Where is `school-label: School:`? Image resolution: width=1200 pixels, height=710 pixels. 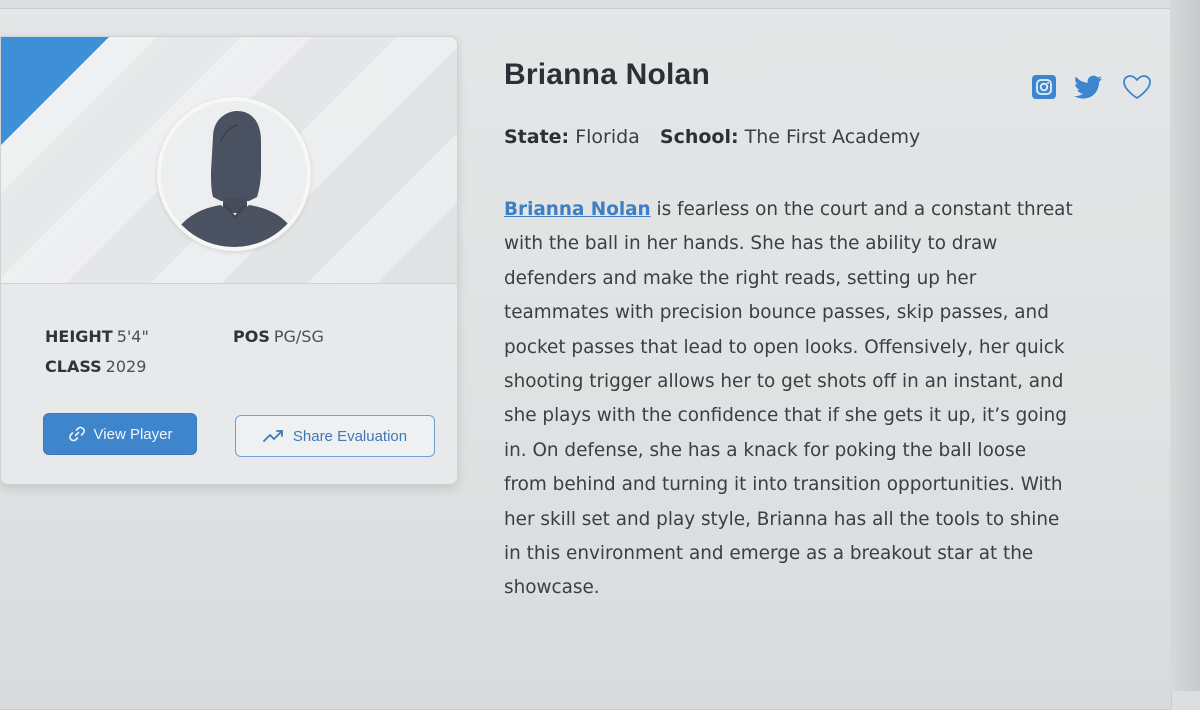 school-label: School: is located at coordinates (699, 137).